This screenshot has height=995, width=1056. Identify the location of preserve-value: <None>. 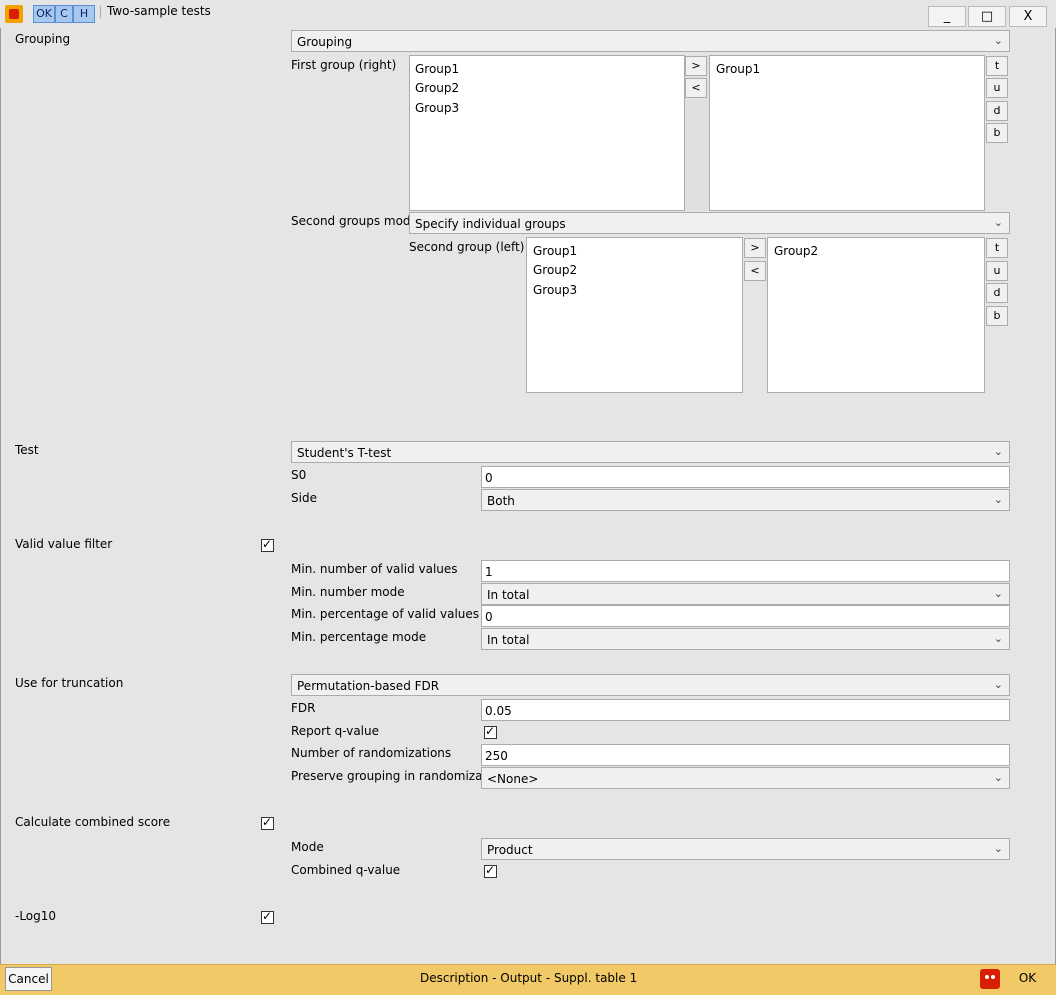
(513, 779).